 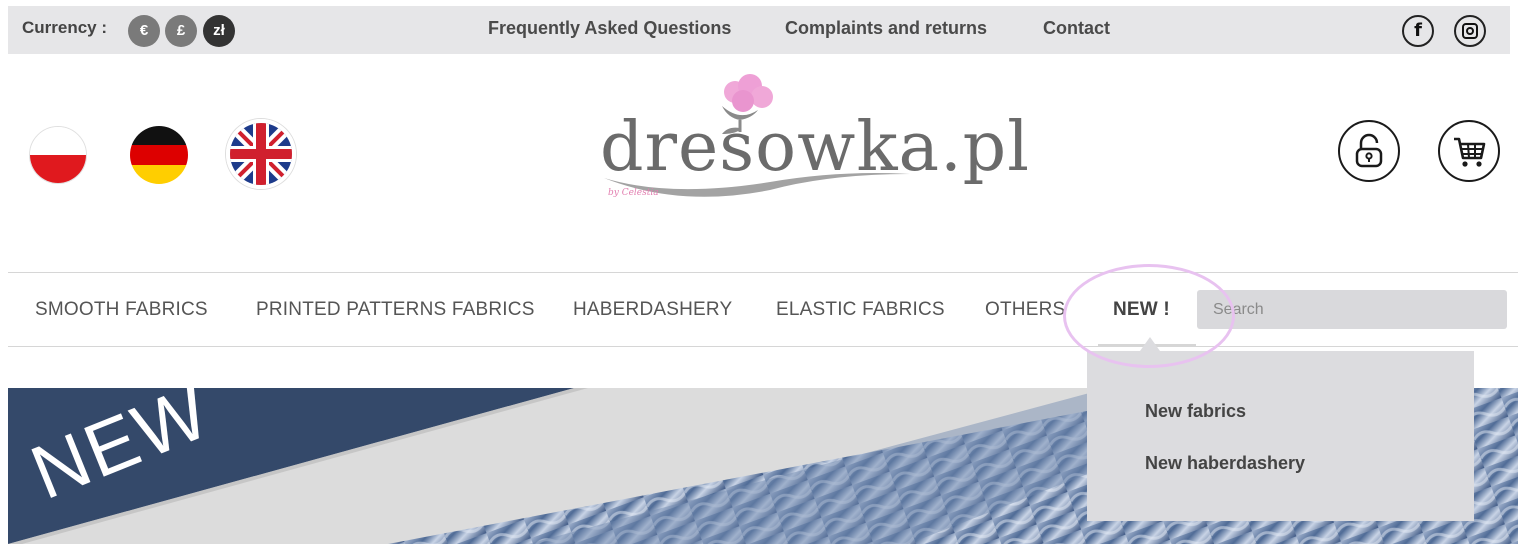 I want to click on german-flag-icon, so click(x=159, y=155).